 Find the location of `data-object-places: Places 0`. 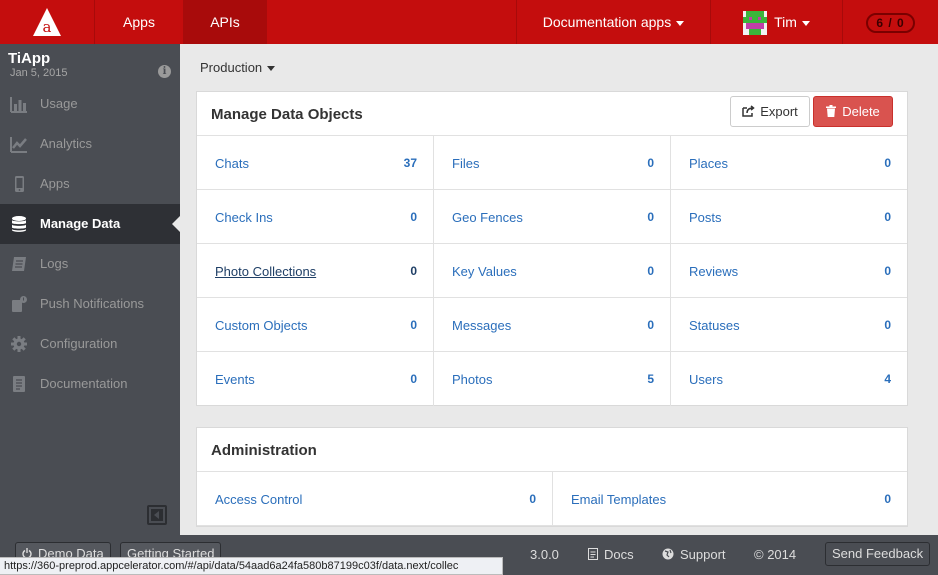

data-object-places: Places 0 is located at coordinates (789, 163).